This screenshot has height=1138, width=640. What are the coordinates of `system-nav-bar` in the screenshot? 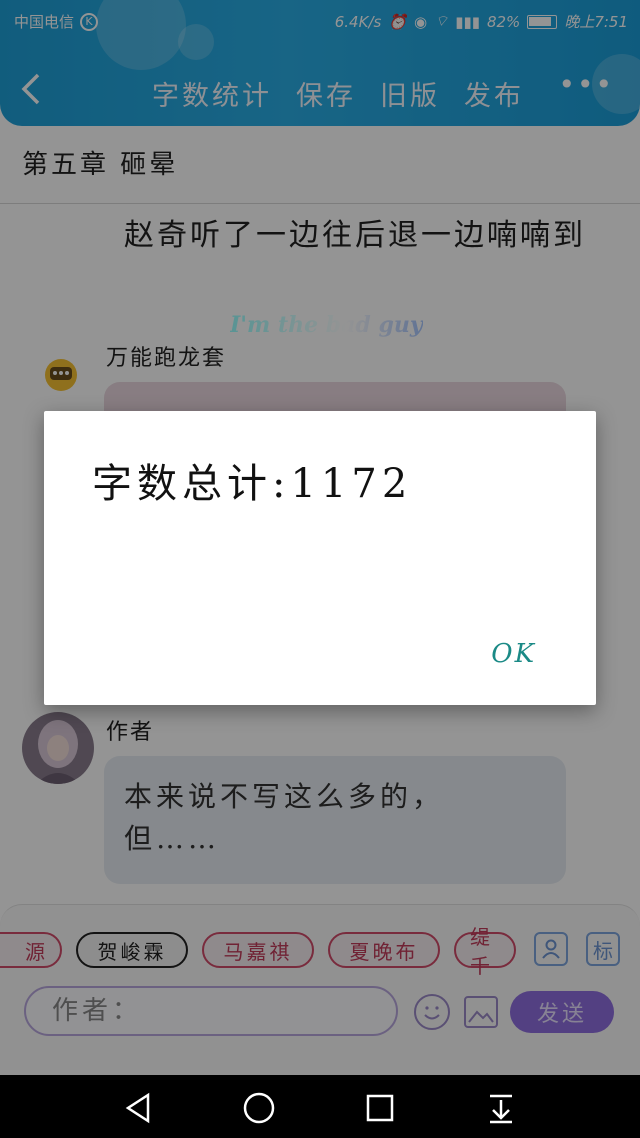 It's located at (320, 1106).